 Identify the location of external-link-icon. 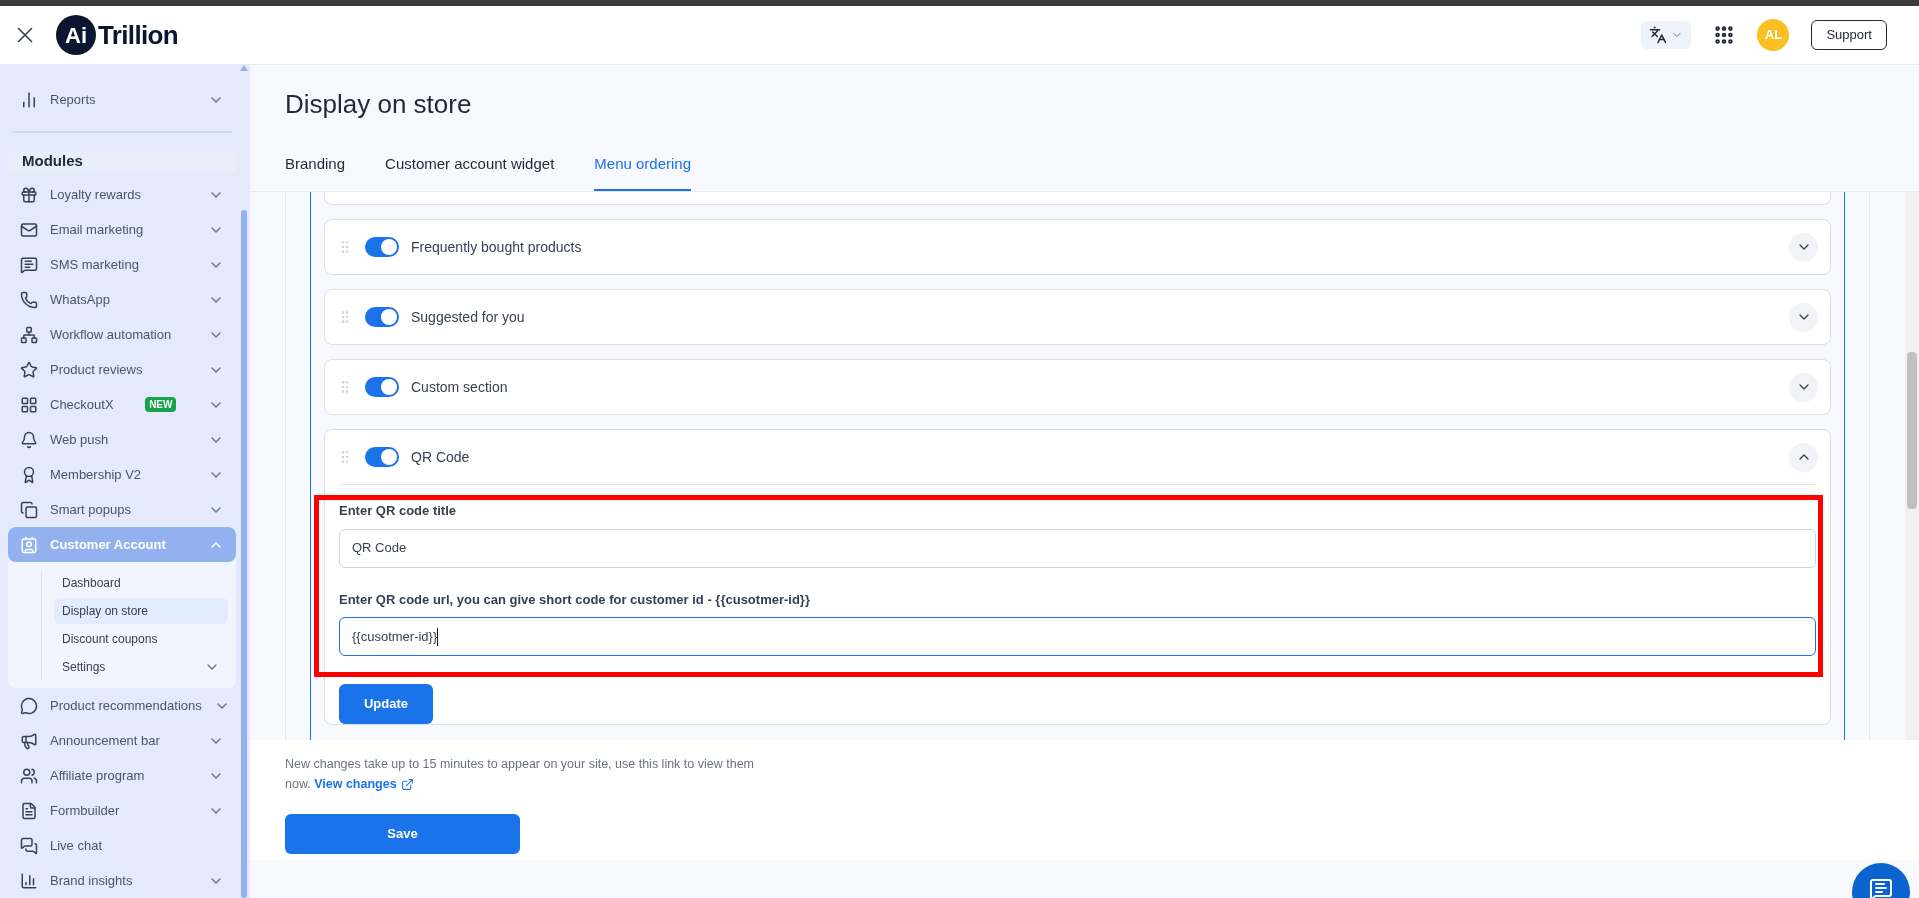
(407, 784).